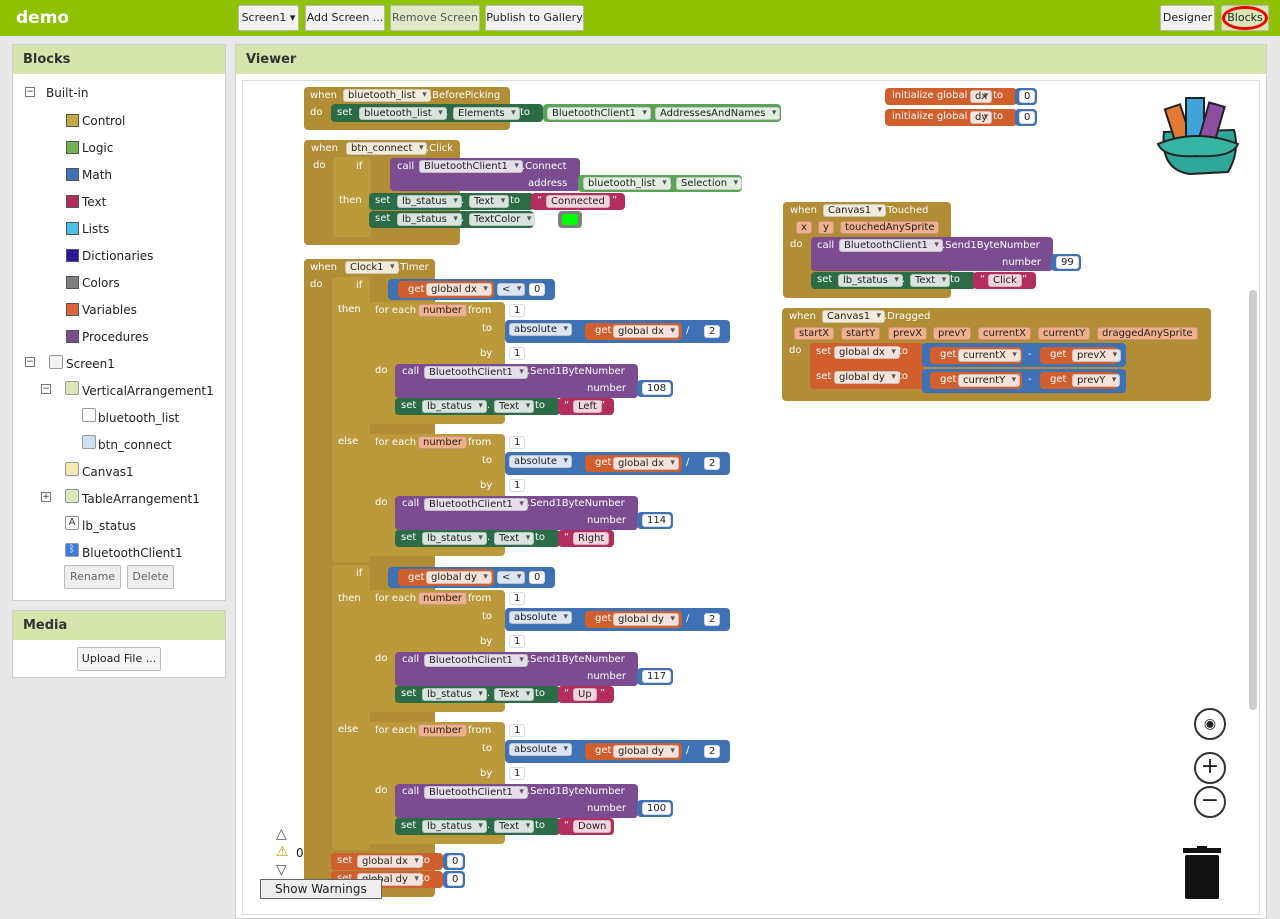 Image resolution: width=1280 pixels, height=919 pixels. What do you see at coordinates (30, 92) in the screenshot?
I see `builtin-collapse-icon: −` at bounding box center [30, 92].